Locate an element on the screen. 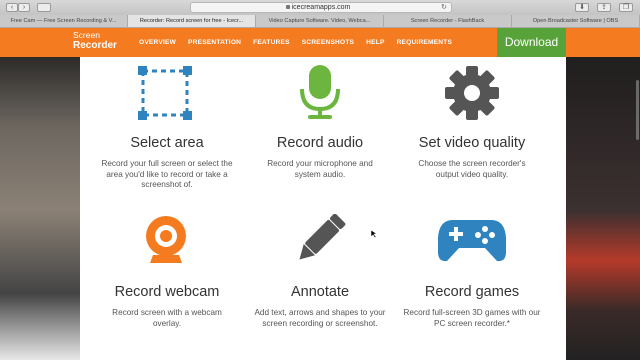  back-button: ‹ is located at coordinates (12, 7).